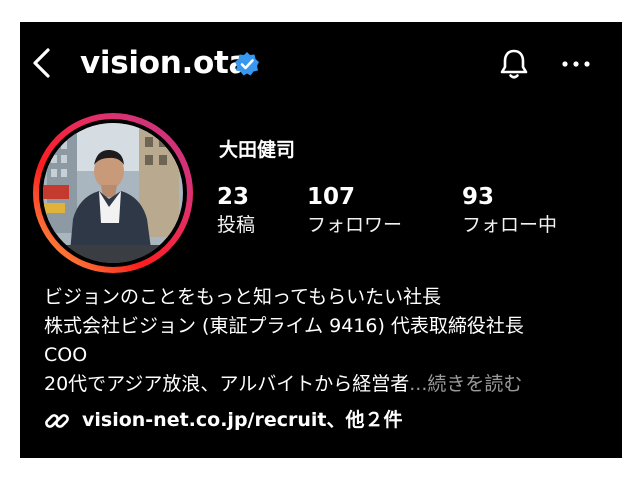  Describe the element at coordinates (478, 197) in the screenshot. I see `following-count: 93` at that location.